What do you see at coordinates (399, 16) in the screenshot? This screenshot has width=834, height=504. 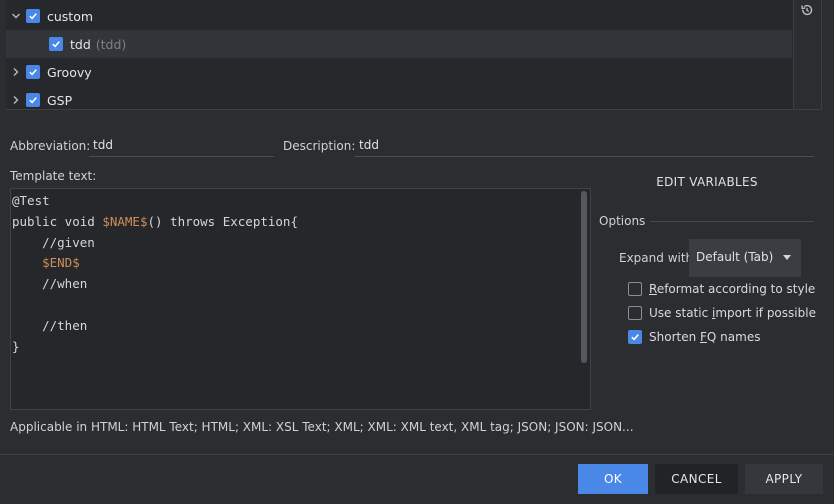 I see `tree-row-custom: custom` at bounding box center [399, 16].